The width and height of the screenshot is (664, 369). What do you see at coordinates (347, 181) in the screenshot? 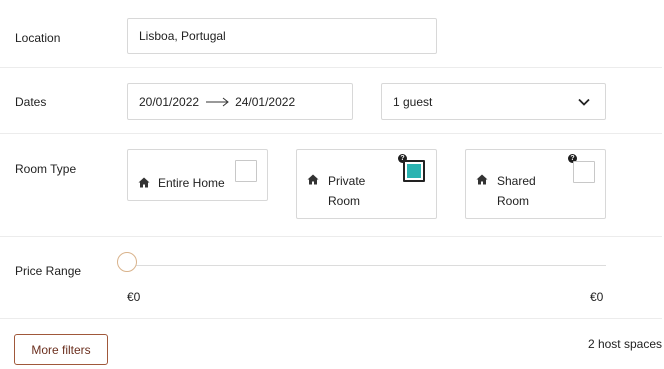
I see `room-option-label: Private` at bounding box center [347, 181].